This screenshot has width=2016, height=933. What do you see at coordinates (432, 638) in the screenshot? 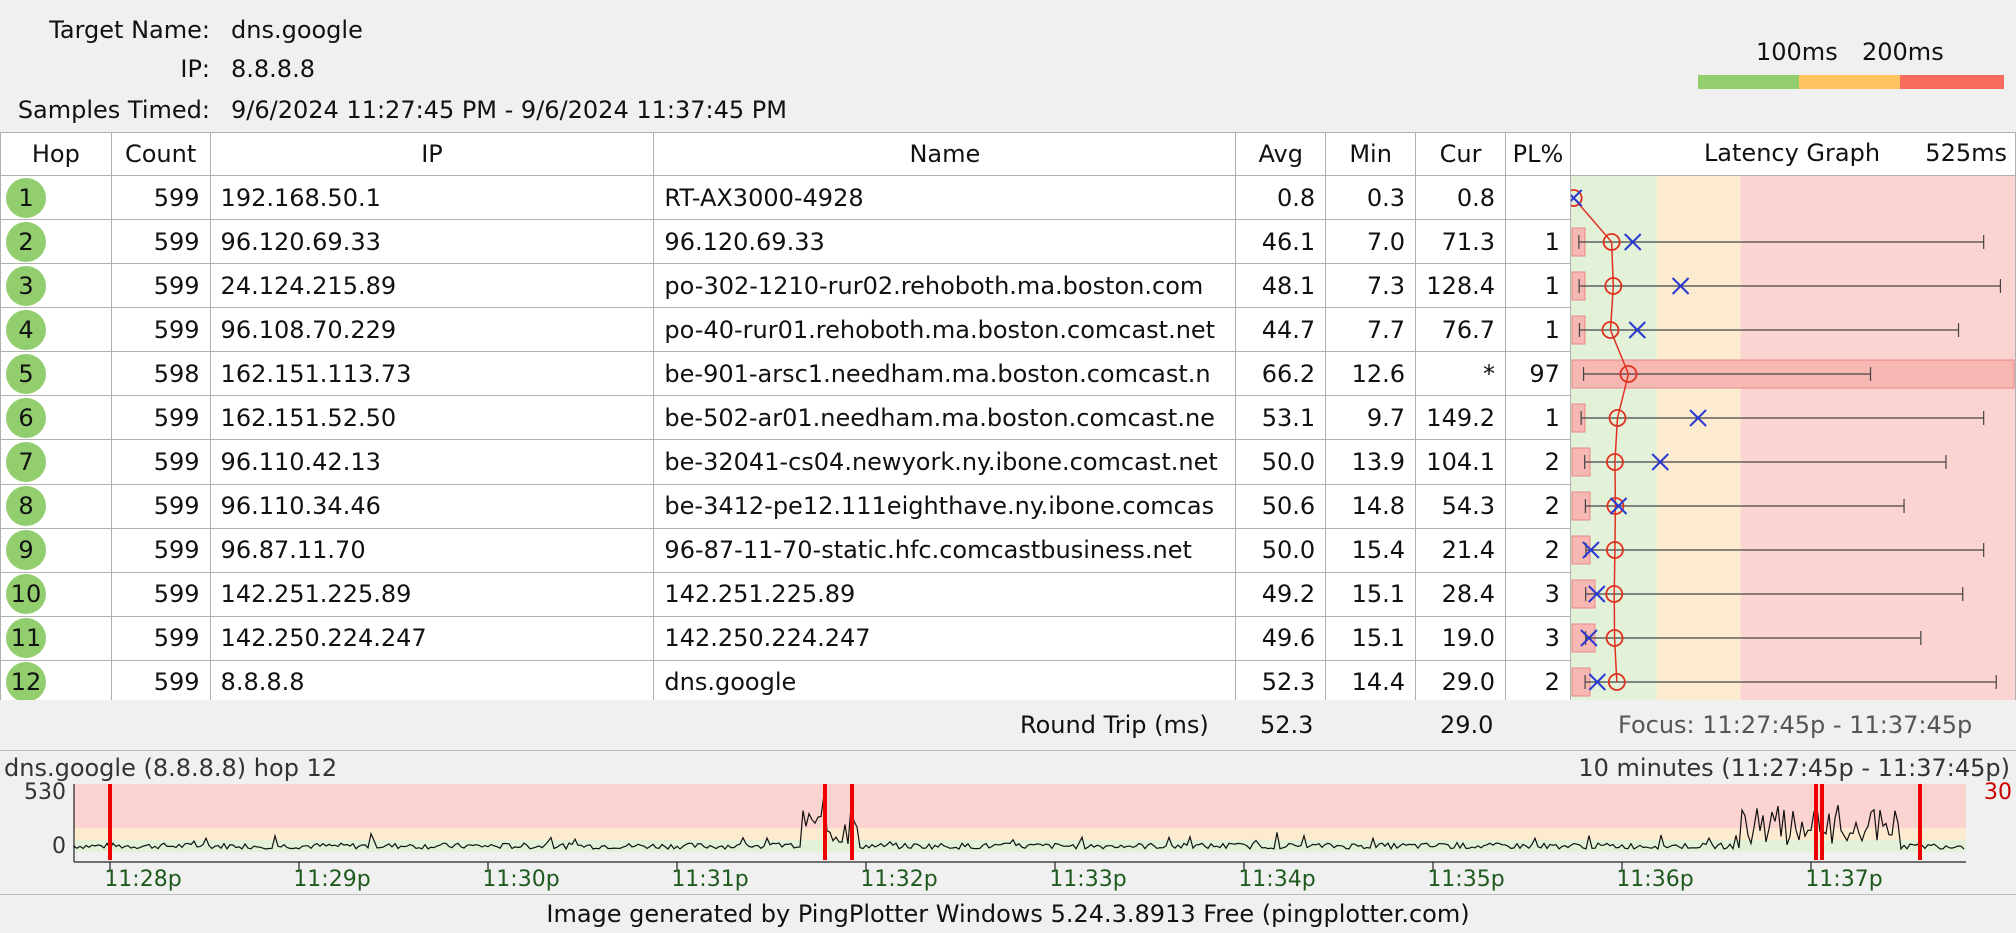
I see `ip-cell: 142.250.224.247` at bounding box center [432, 638].